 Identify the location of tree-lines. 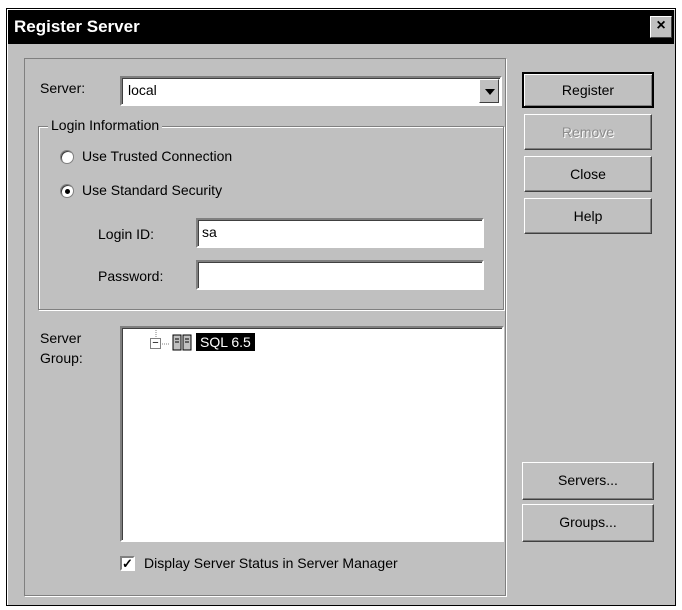
(162, 337).